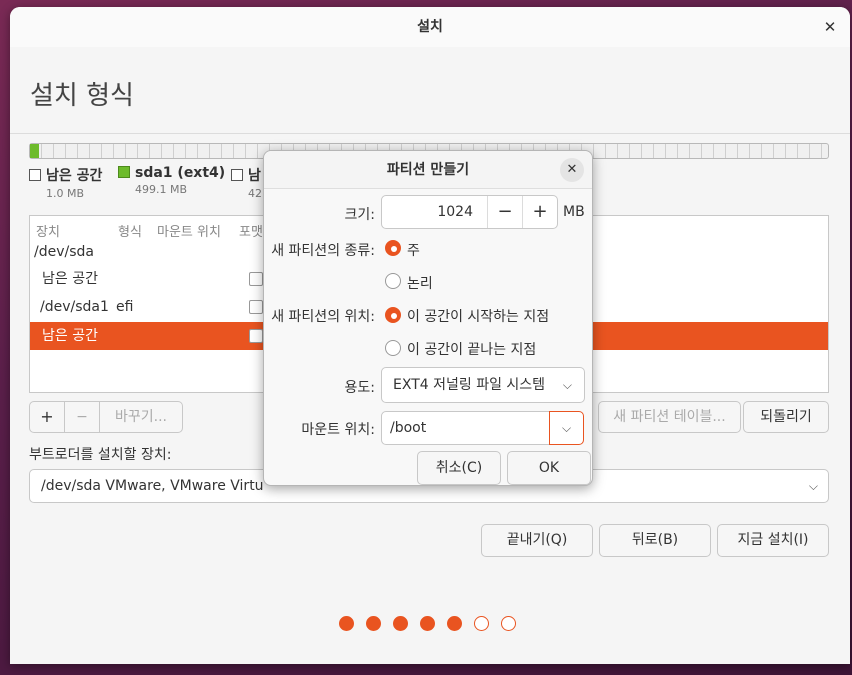 This screenshot has height=675, width=852. I want to click on ok-button: OK, so click(549, 468).